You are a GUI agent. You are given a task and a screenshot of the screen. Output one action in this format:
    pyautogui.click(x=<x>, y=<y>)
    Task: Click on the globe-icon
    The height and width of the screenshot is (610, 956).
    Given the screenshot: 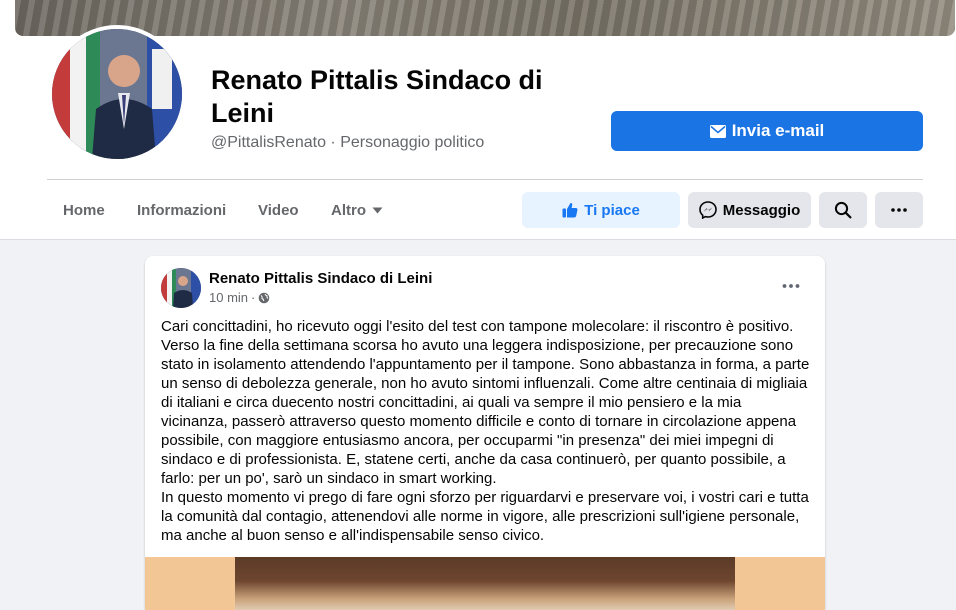 What is the action you would take?
    pyautogui.click(x=264, y=298)
    